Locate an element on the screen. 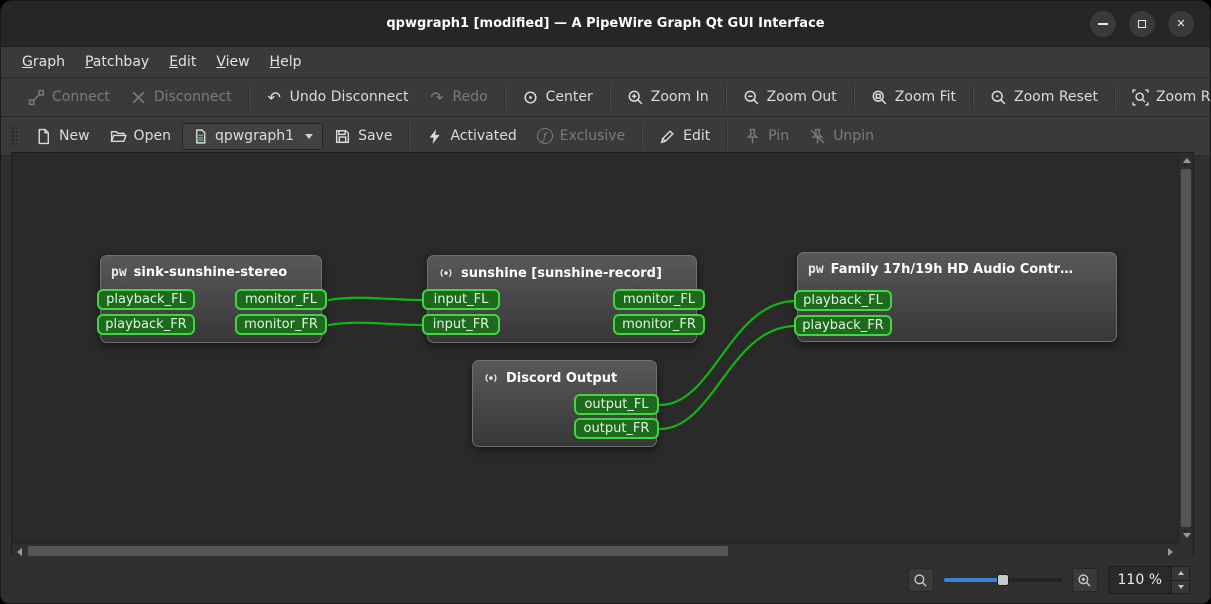 The image size is (1211, 604). menu-patchbay: Patchbay is located at coordinates (117, 62).